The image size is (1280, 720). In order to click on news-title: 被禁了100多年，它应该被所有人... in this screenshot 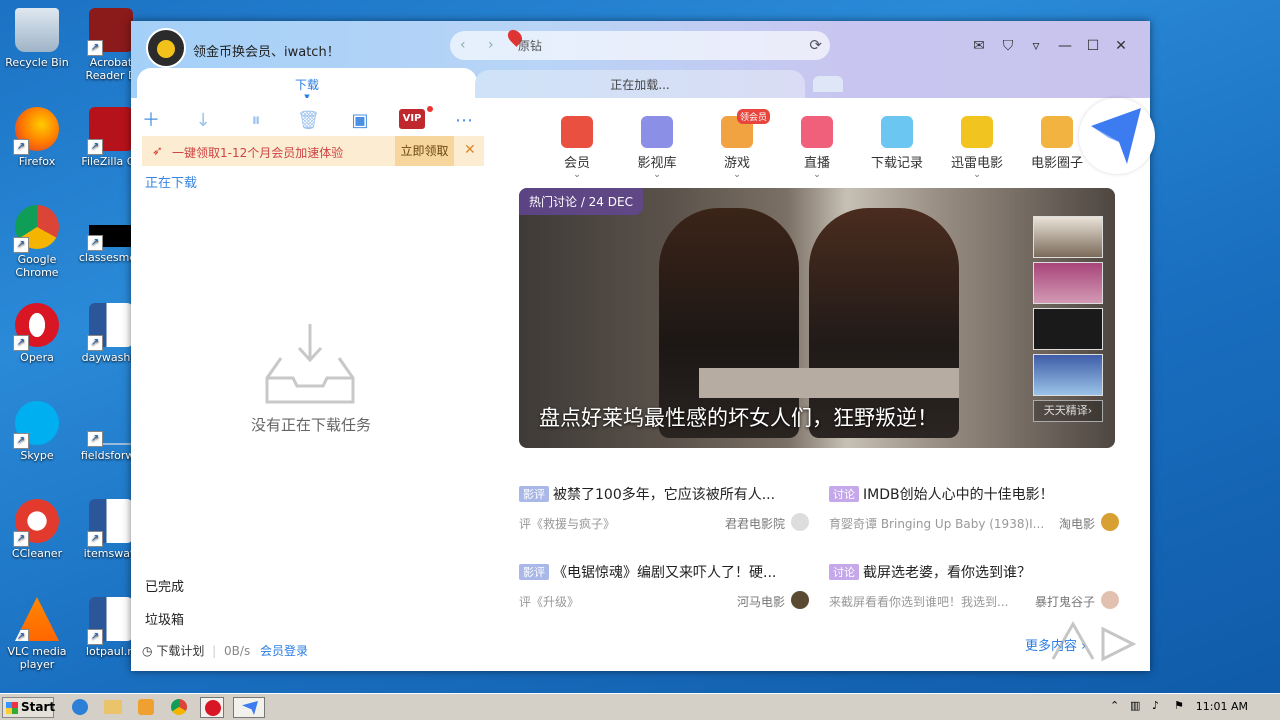, I will do `click(664, 495)`.